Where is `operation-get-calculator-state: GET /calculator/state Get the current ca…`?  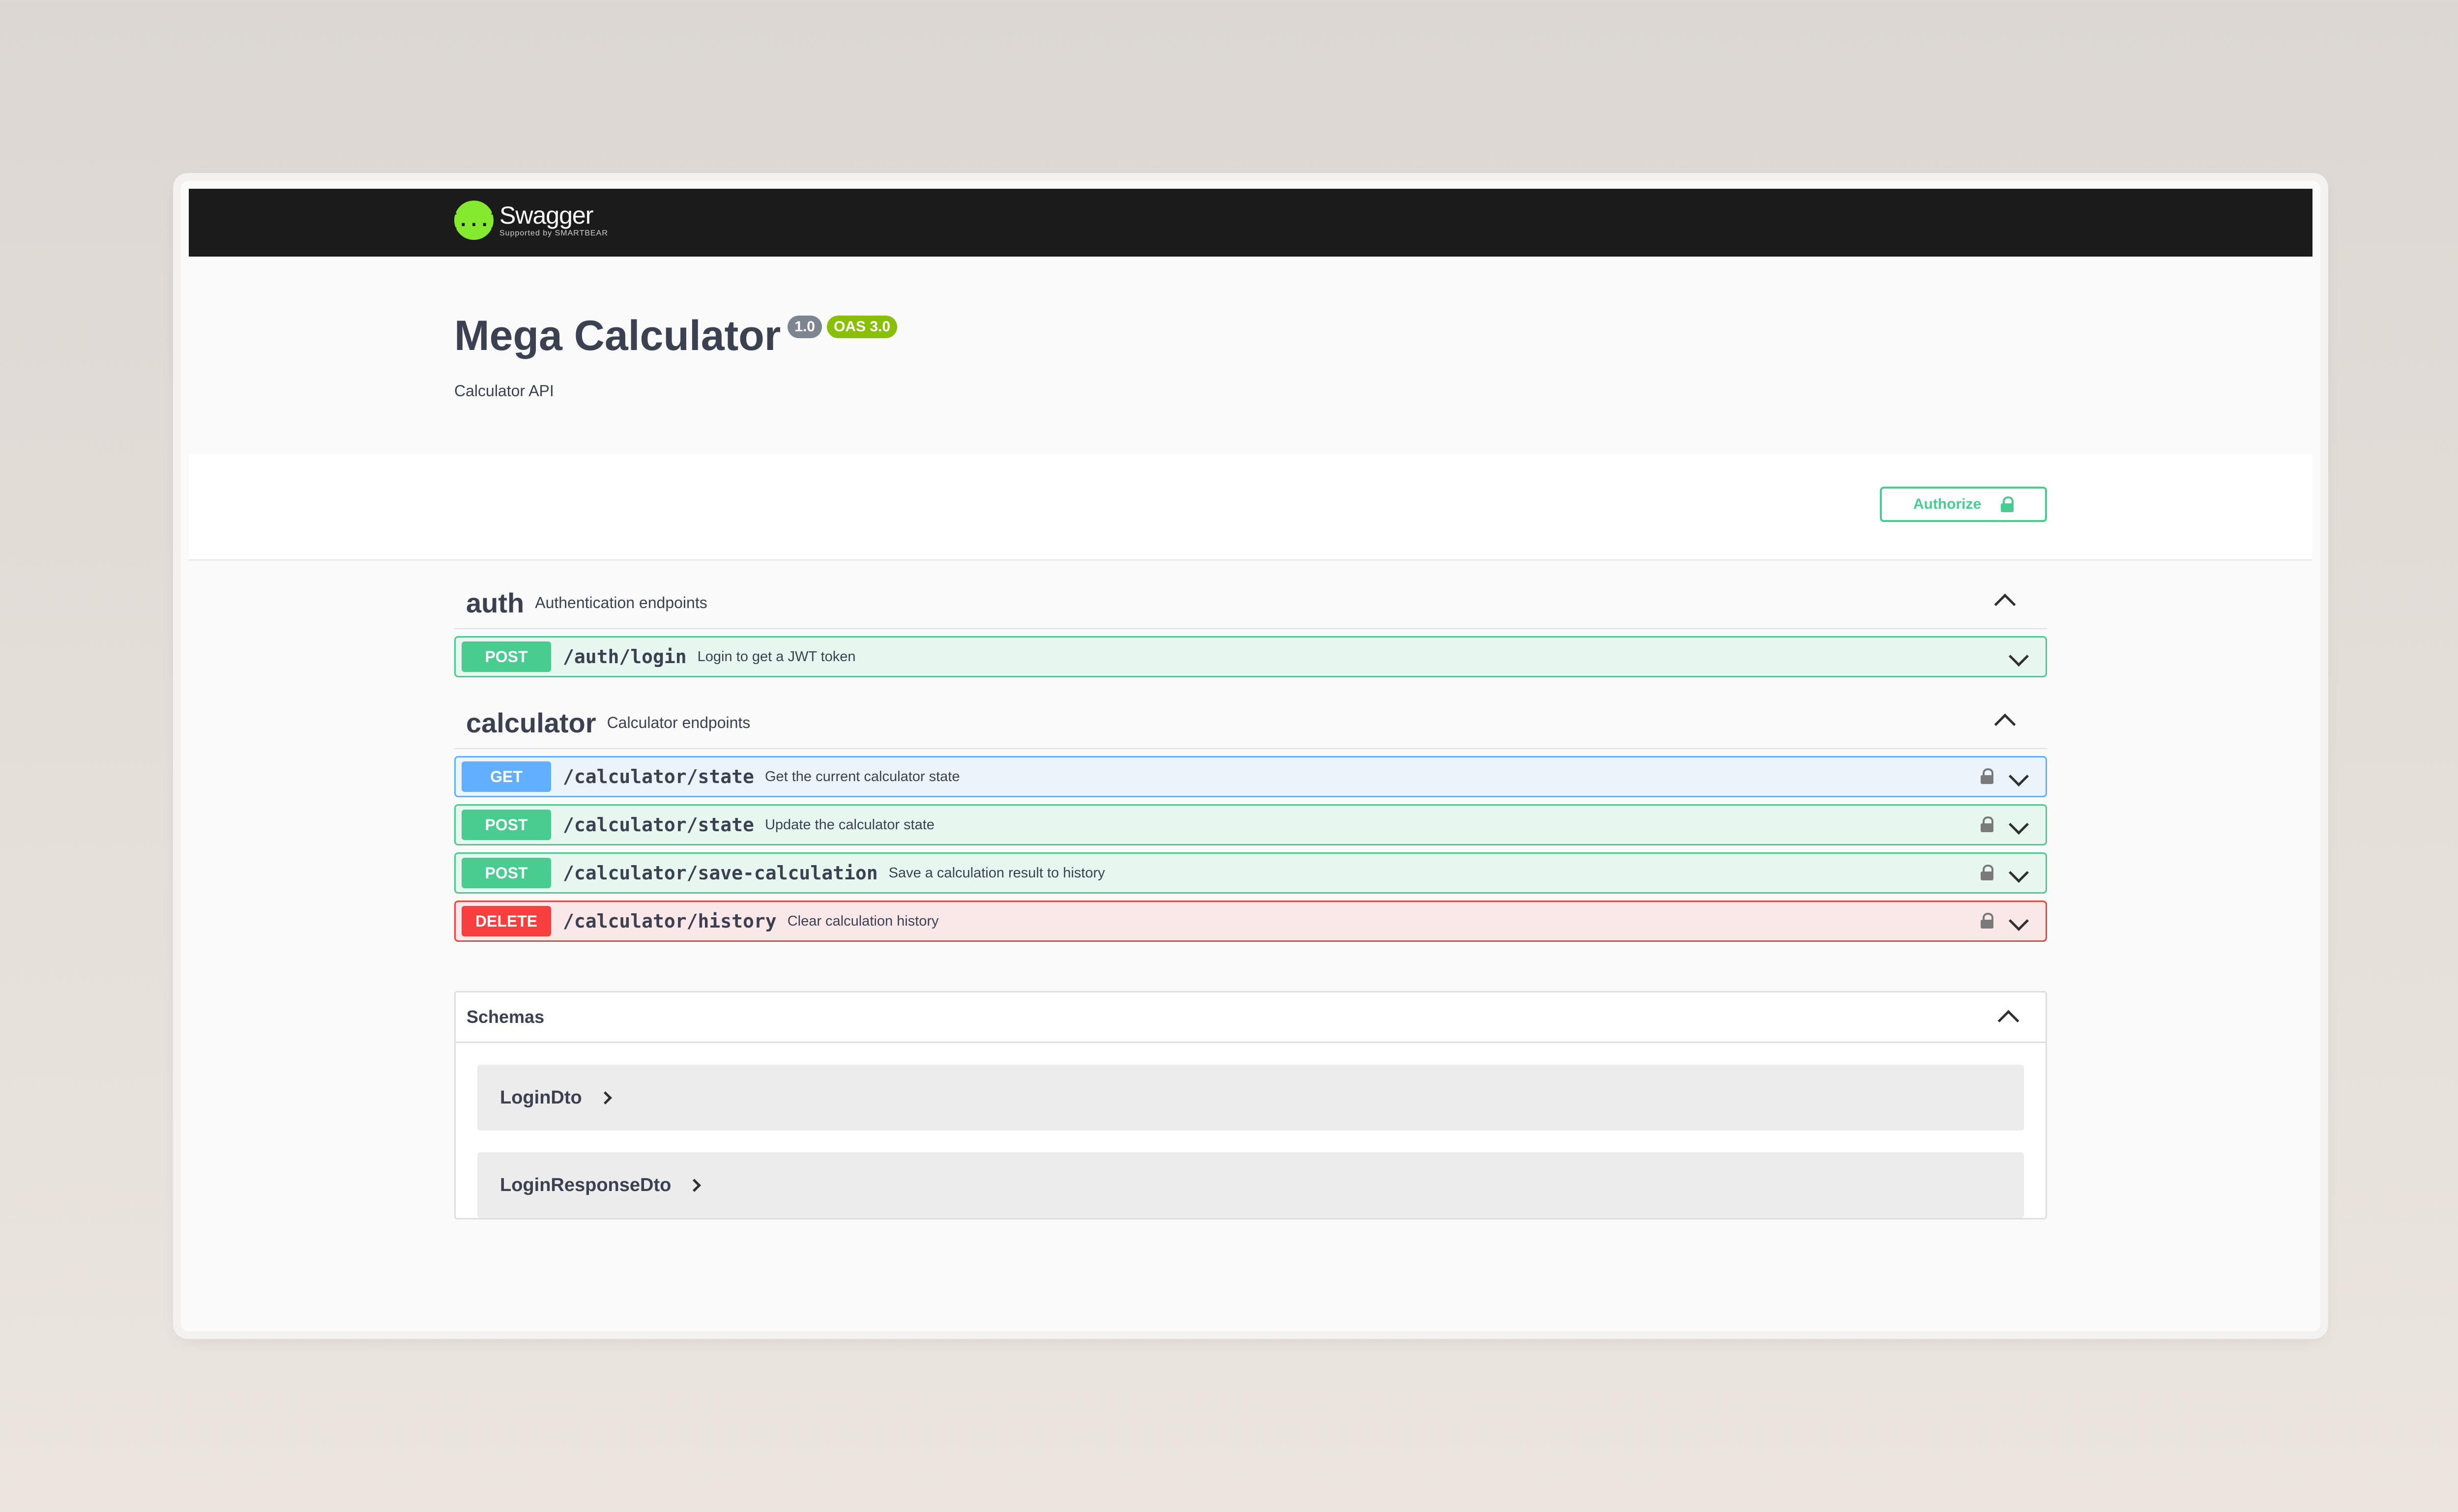
operation-get-calculator-state: GET /calculator/state Get the current ca… is located at coordinates (1250, 776).